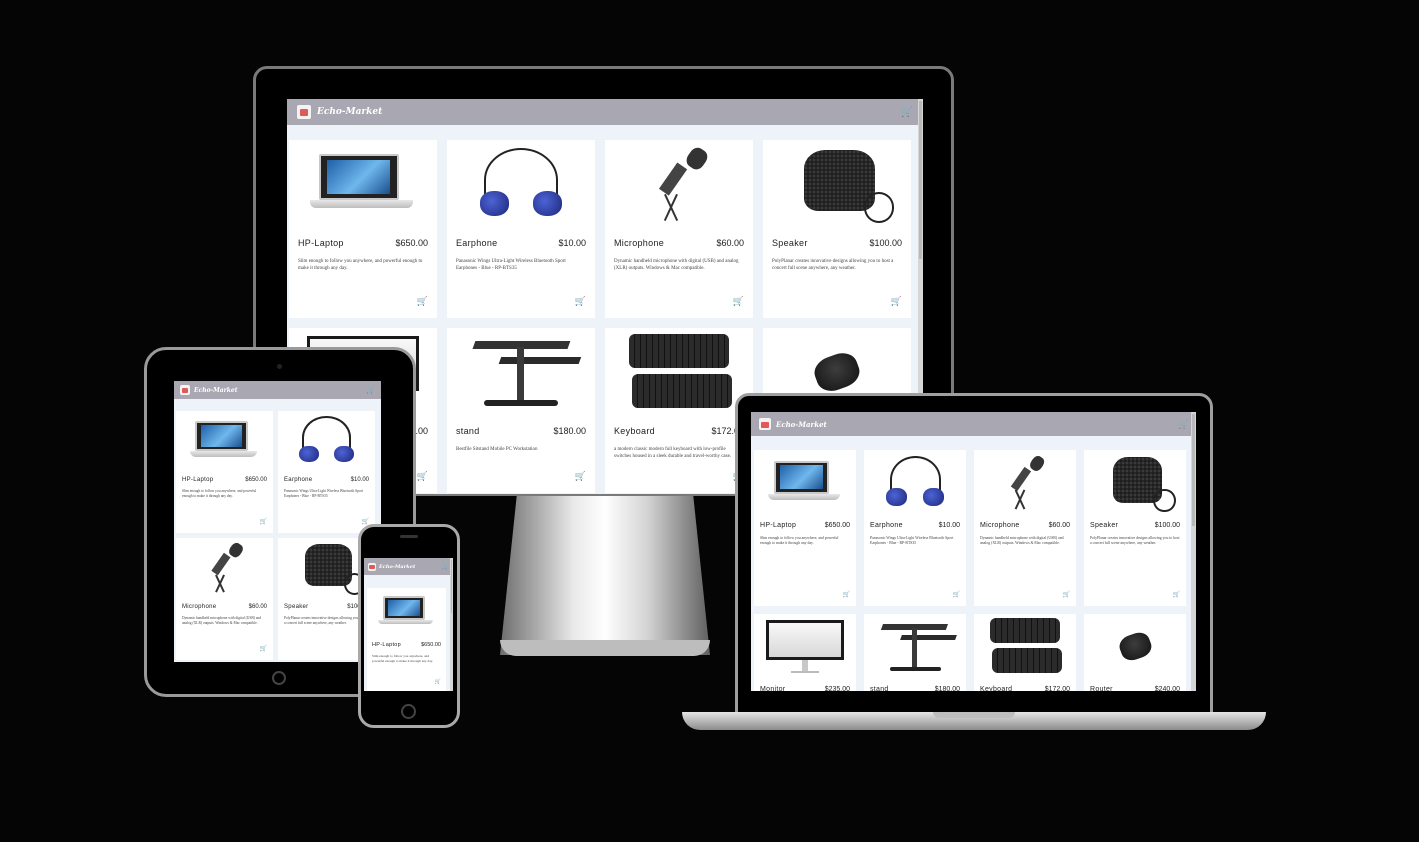  Describe the element at coordinates (298, 480) in the screenshot. I see `product-name: Earphone` at that location.